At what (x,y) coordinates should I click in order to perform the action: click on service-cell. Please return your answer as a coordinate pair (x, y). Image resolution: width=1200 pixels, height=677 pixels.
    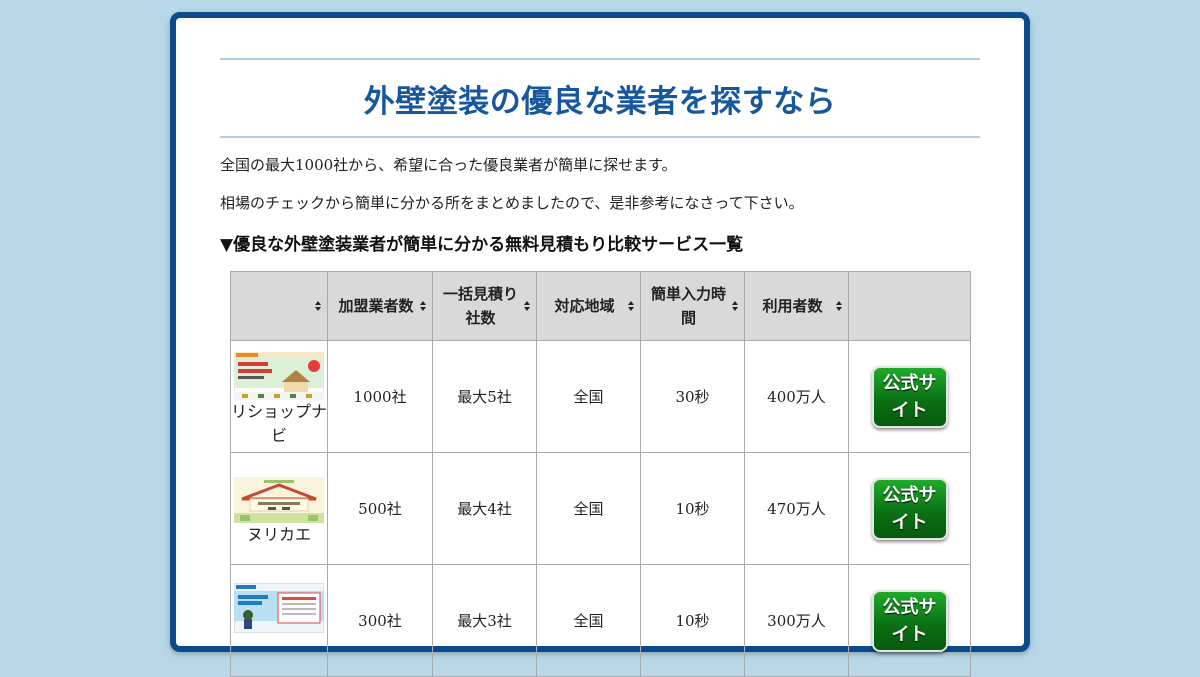
    Looking at the image, I should click on (279, 620).